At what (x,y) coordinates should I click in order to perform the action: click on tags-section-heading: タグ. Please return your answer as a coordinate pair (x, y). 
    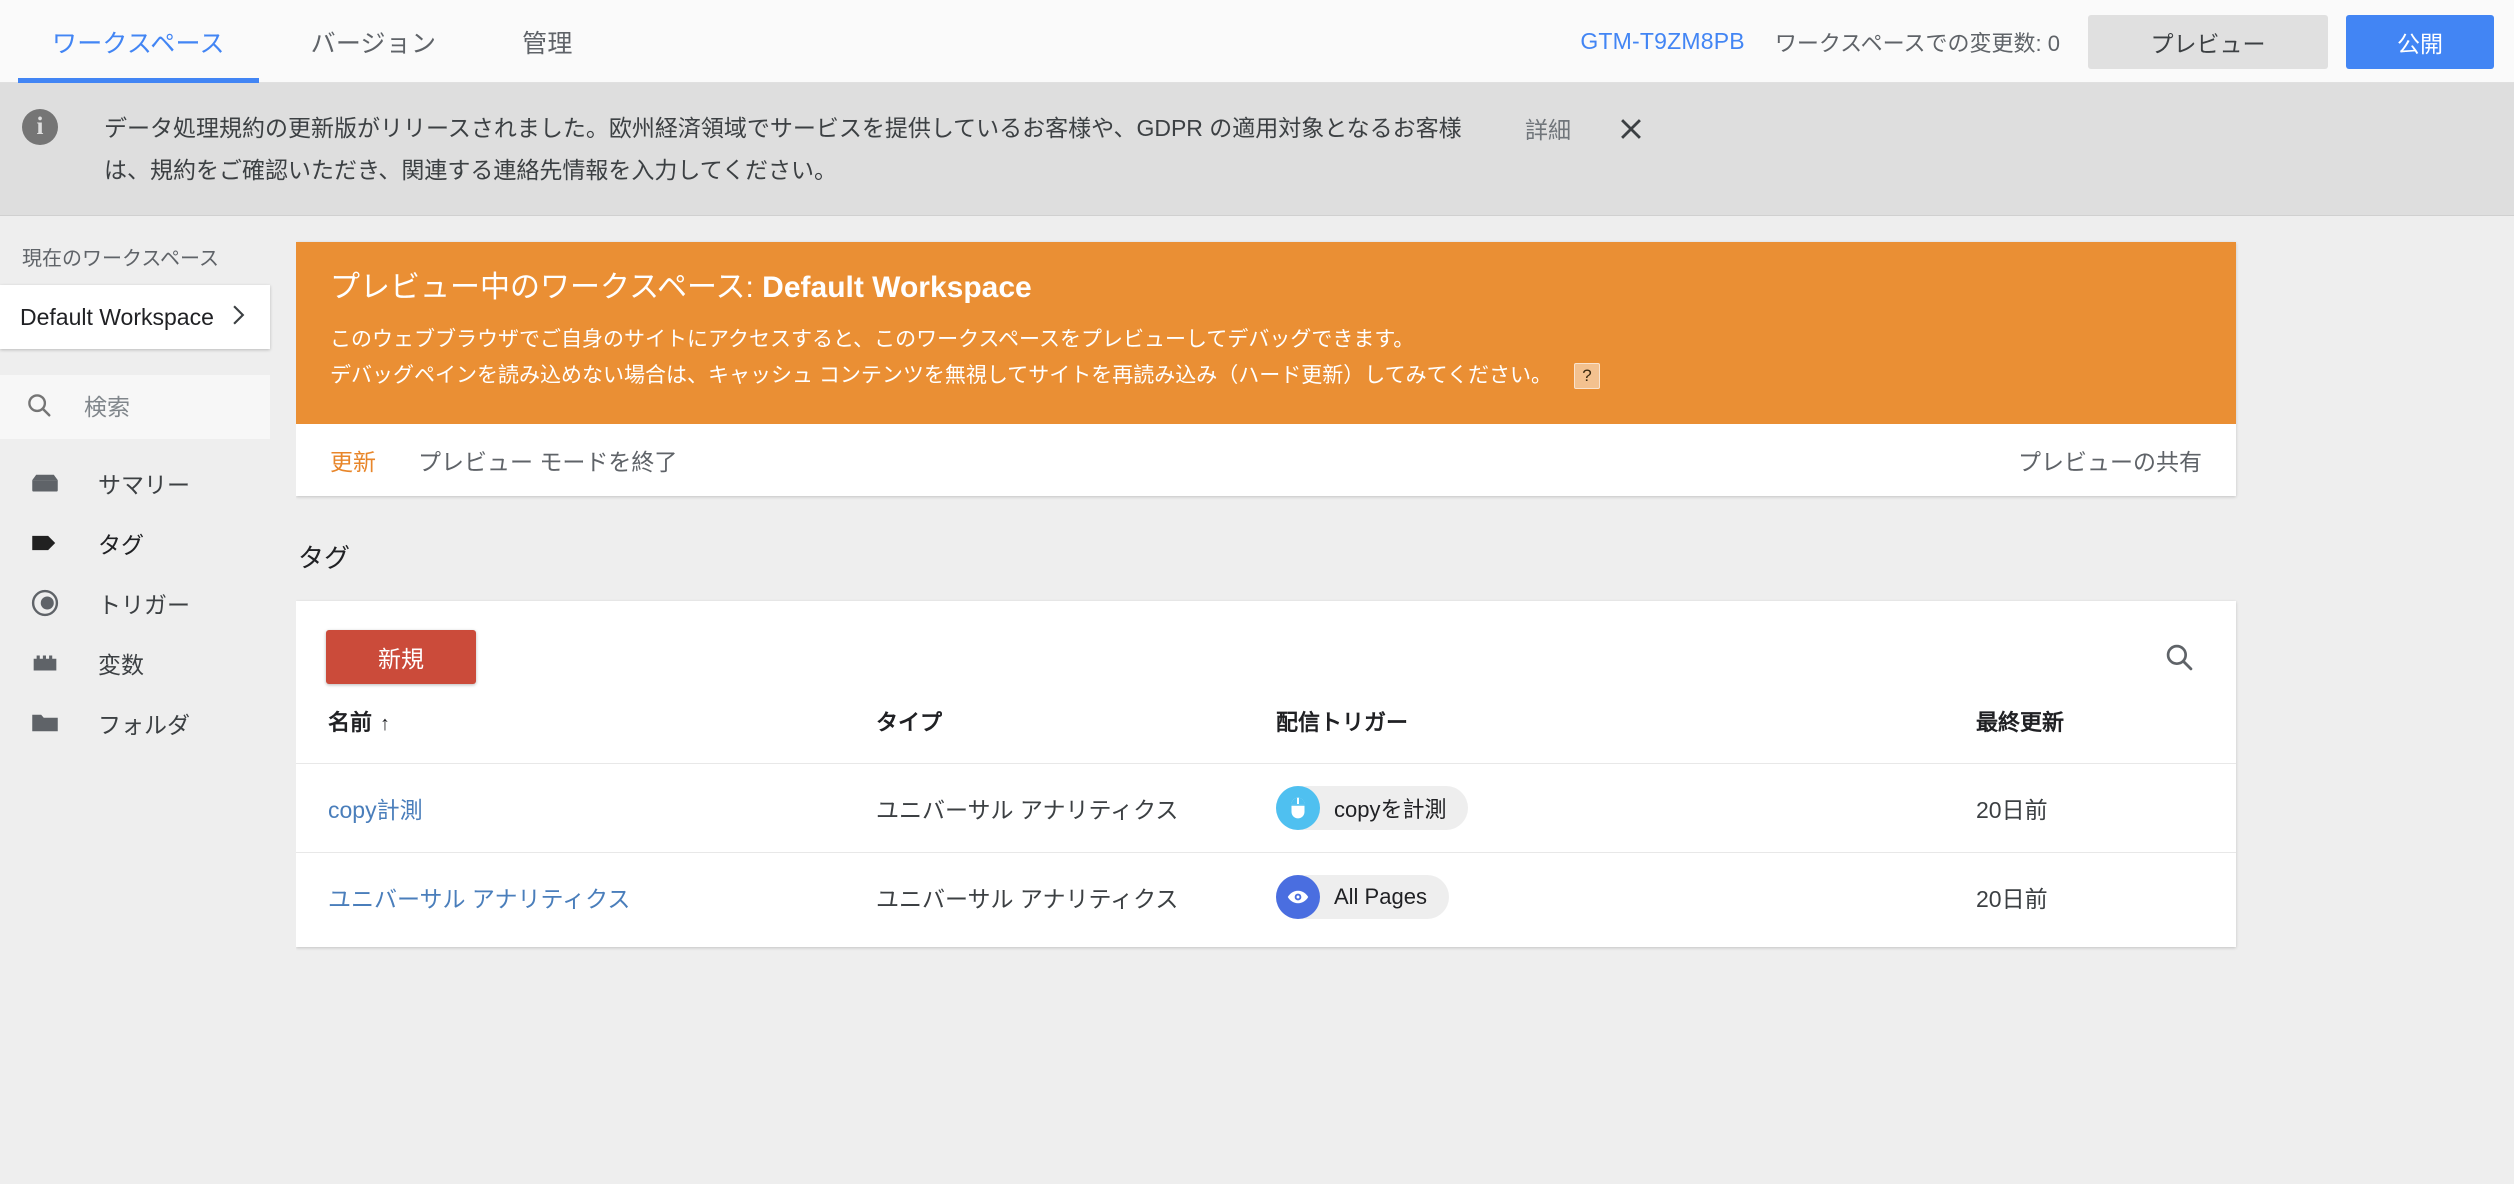
    Looking at the image, I should click on (324, 558).